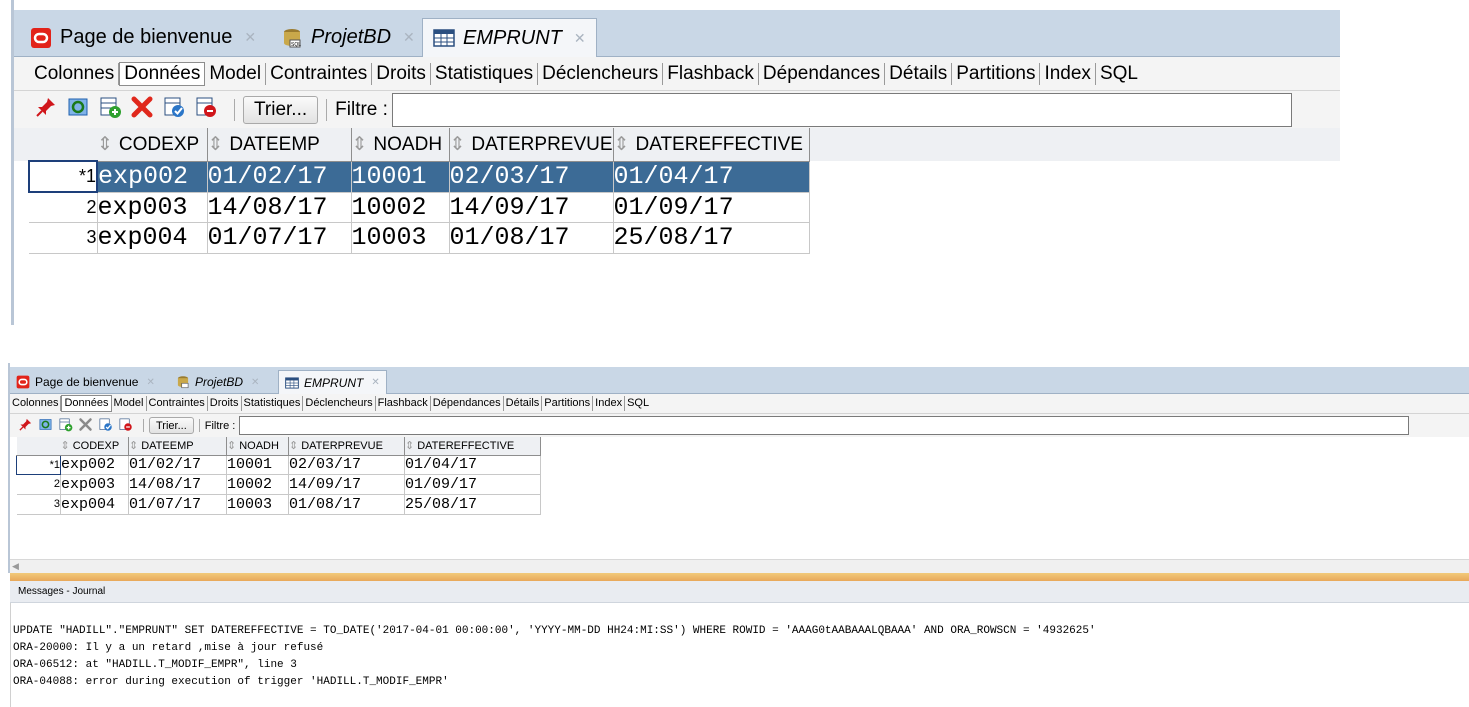 The height and width of the screenshot is (707, 1469). I want to click on horizontal-scrollbar: ◀, so click(739, 566).